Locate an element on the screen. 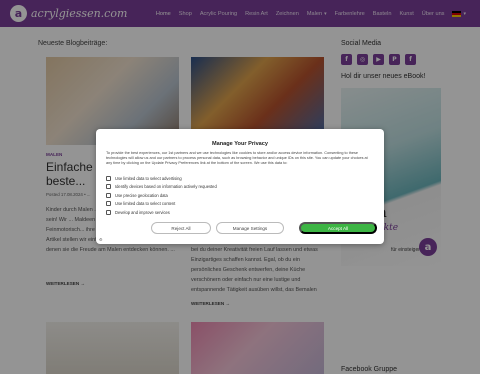  purpose-item: Develop and improve services is located at coordinates (161, 212).